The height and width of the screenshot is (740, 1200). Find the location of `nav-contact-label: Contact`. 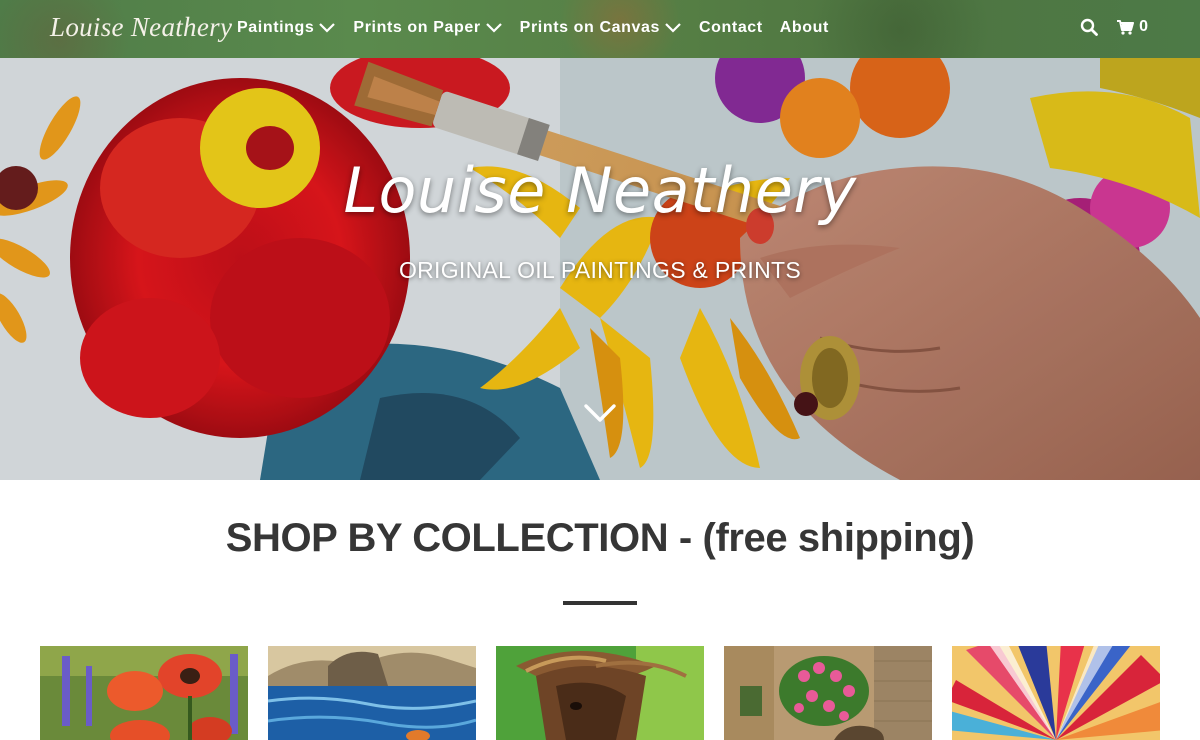

nav-contact-label: Contact is located at coordinates (730, 27).